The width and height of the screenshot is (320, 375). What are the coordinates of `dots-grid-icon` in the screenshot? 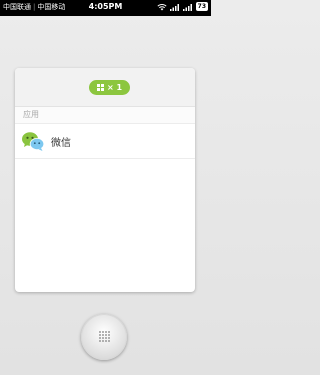 It's located at (104, 336).